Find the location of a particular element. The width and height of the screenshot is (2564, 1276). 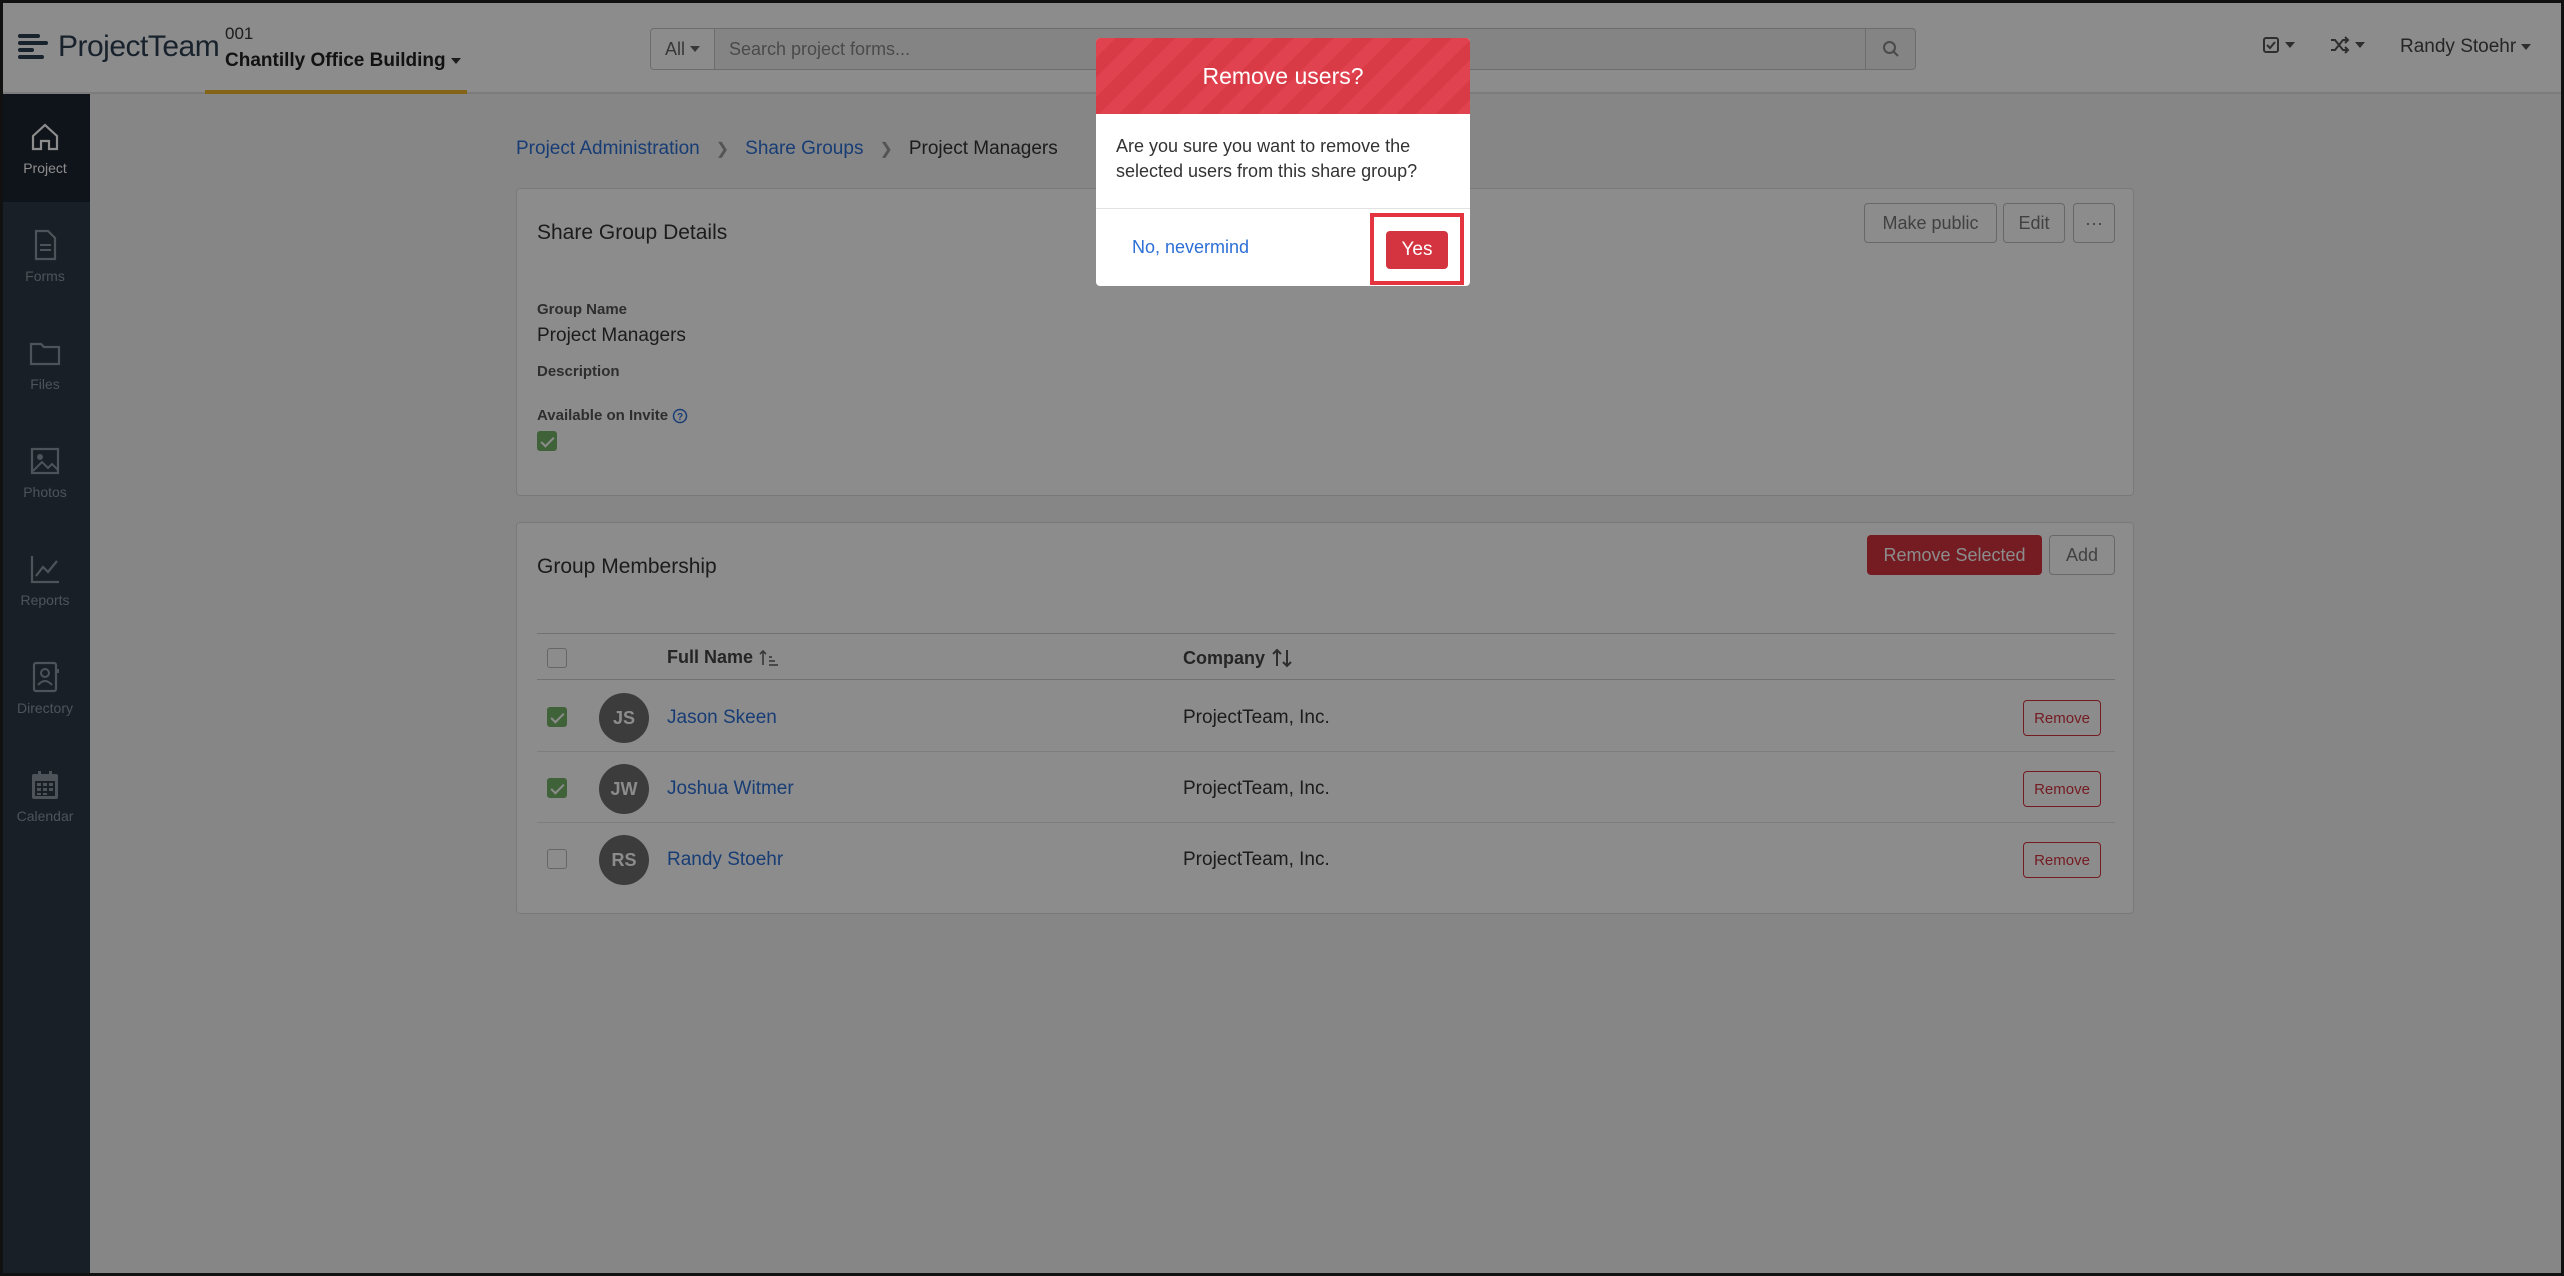

yes-button-highlight: Yes is located at coordinates (1417, 249).